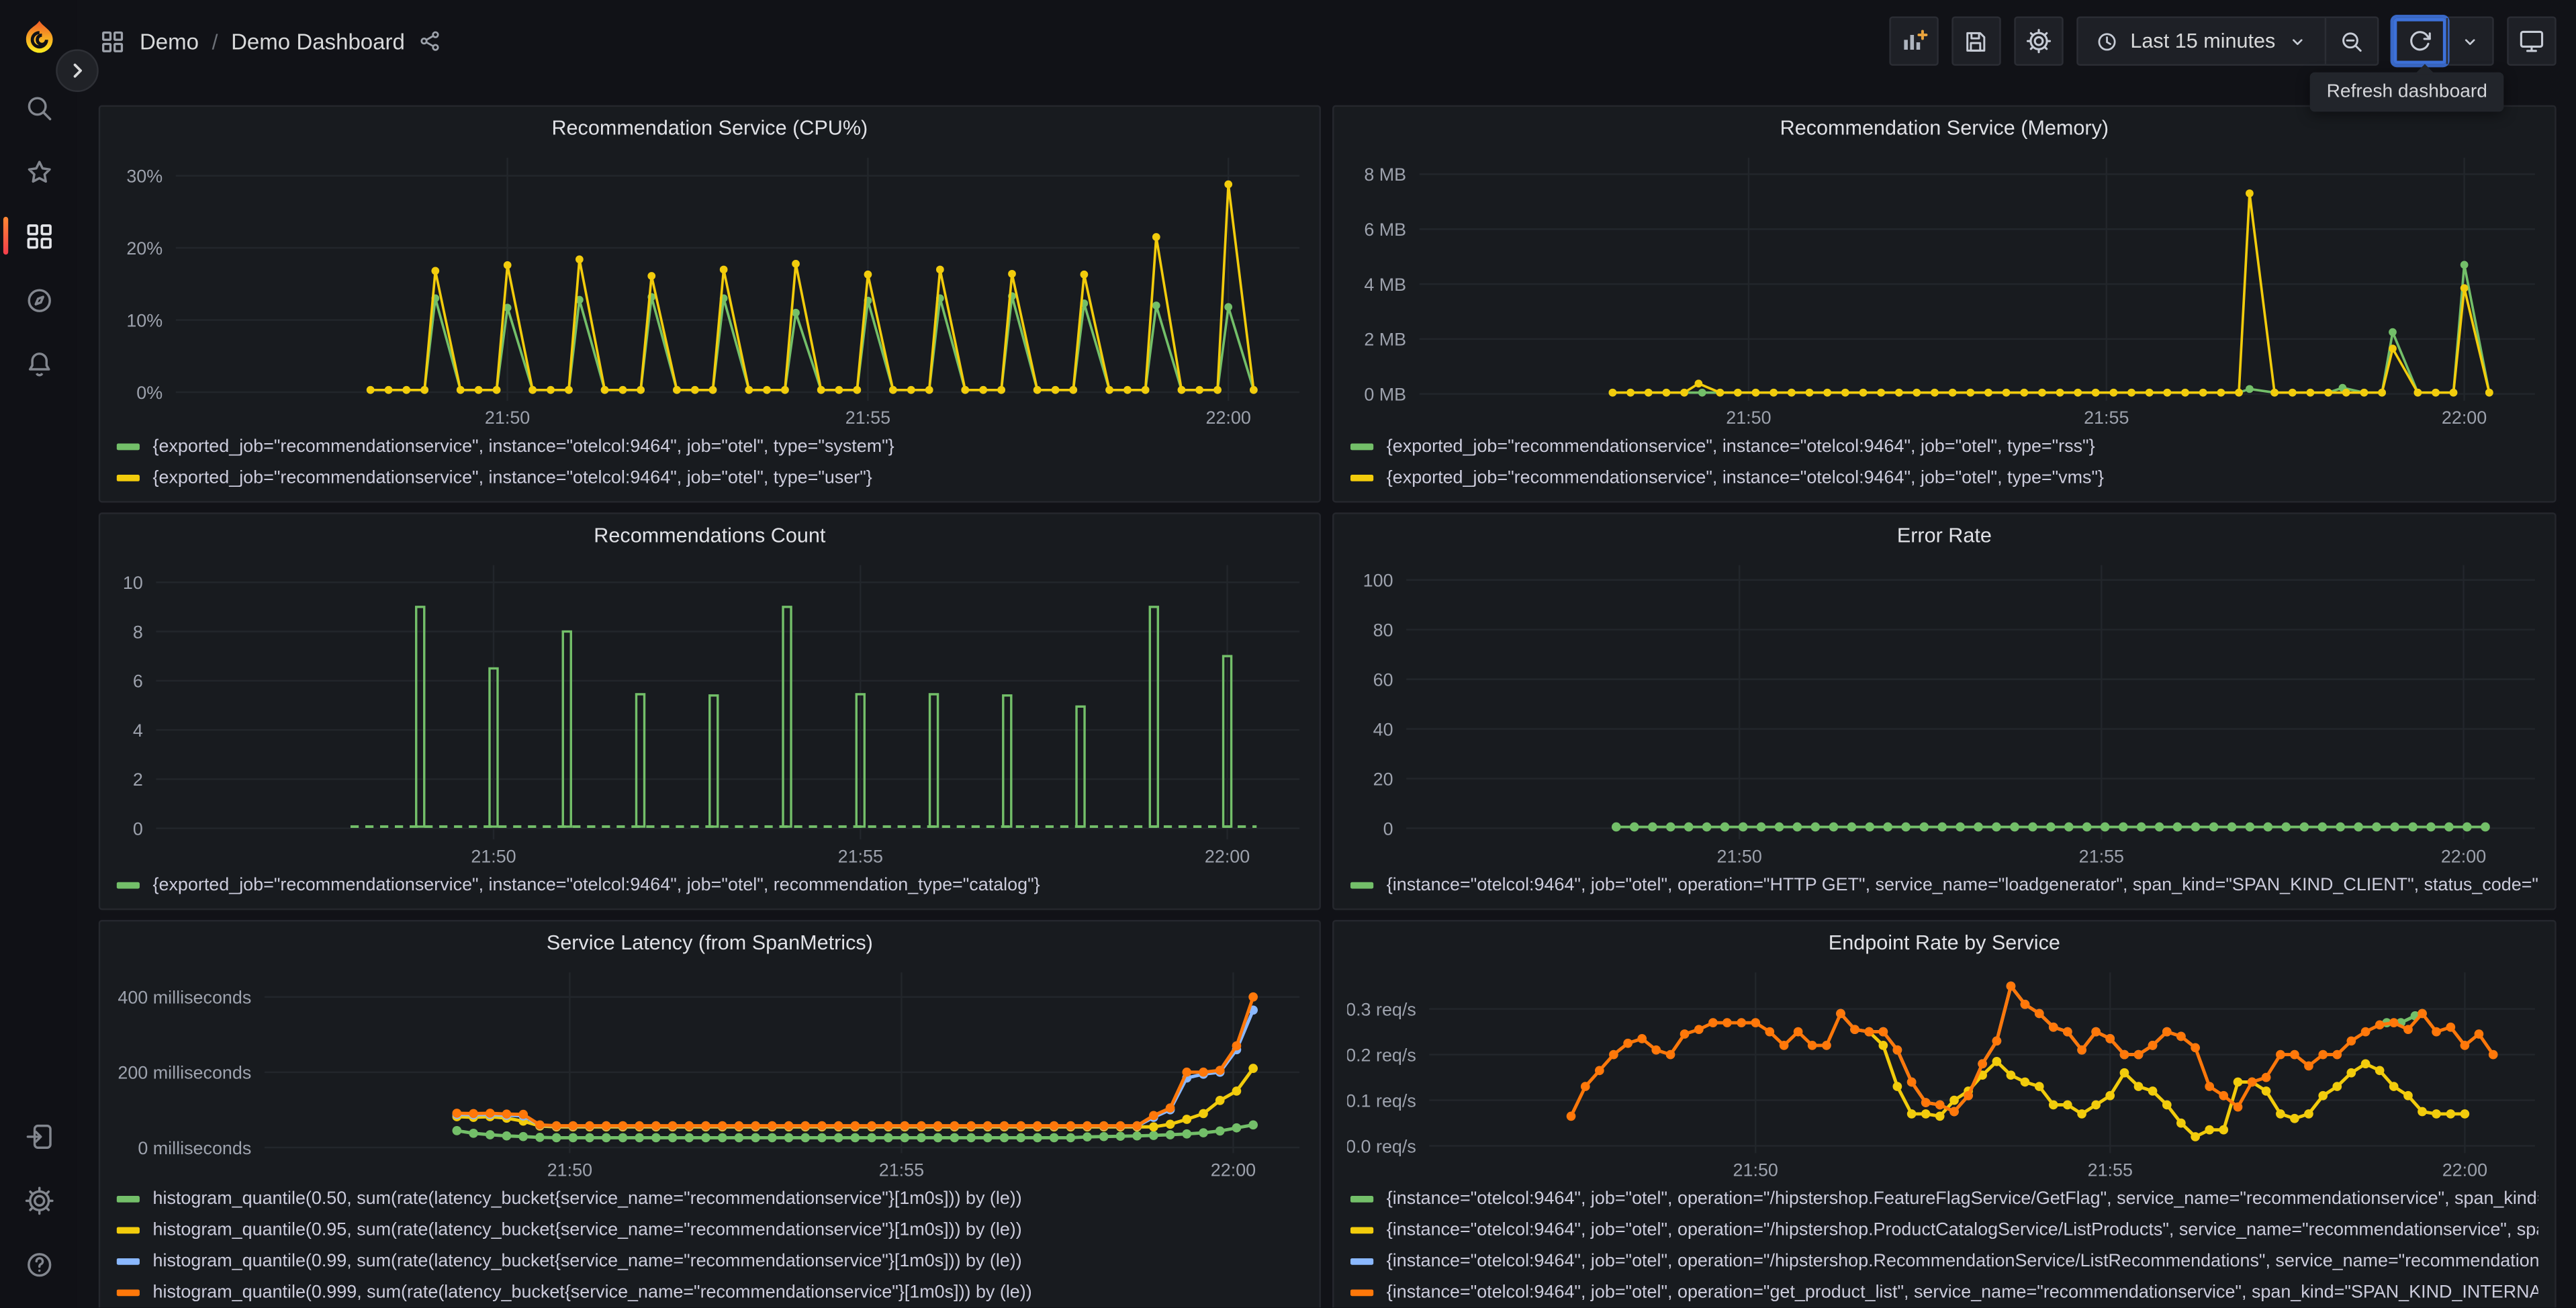 The height and width of the screenshot is (1308, 2576). What do you see at coordinates (38, 363) in the screenshot?
I see `sidebar-item-alerting` at bounding box center [38, 363].